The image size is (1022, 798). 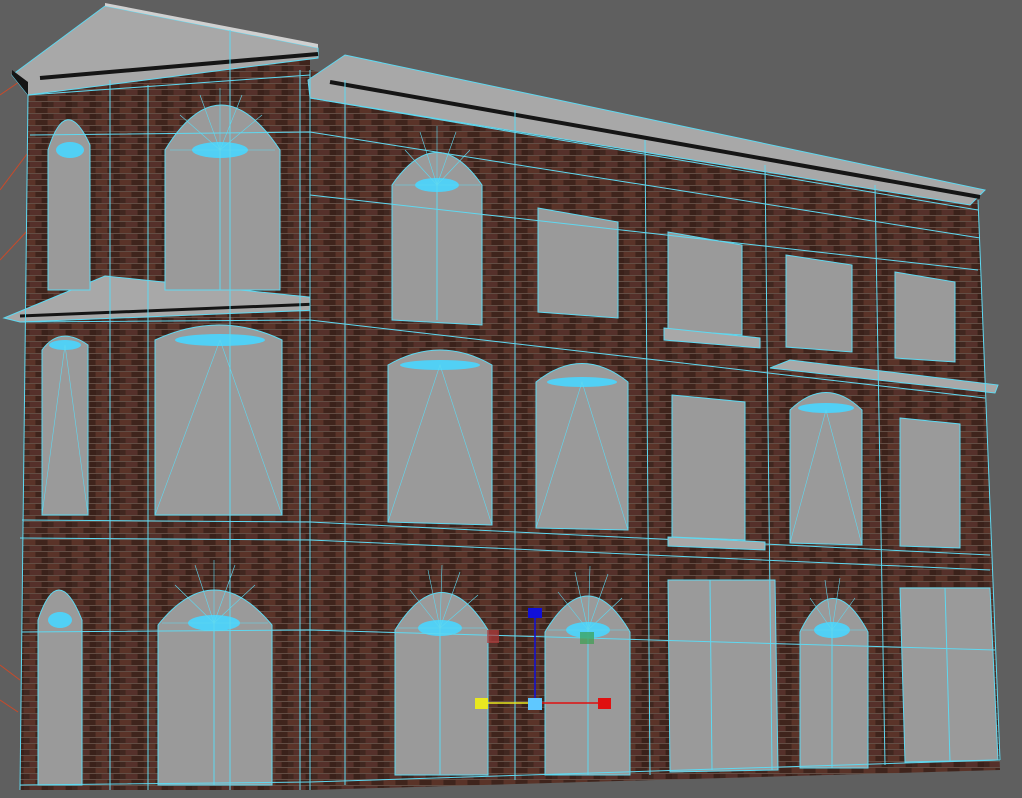 I want to click on gizmo-center-handle, so click(x=535, y=704).